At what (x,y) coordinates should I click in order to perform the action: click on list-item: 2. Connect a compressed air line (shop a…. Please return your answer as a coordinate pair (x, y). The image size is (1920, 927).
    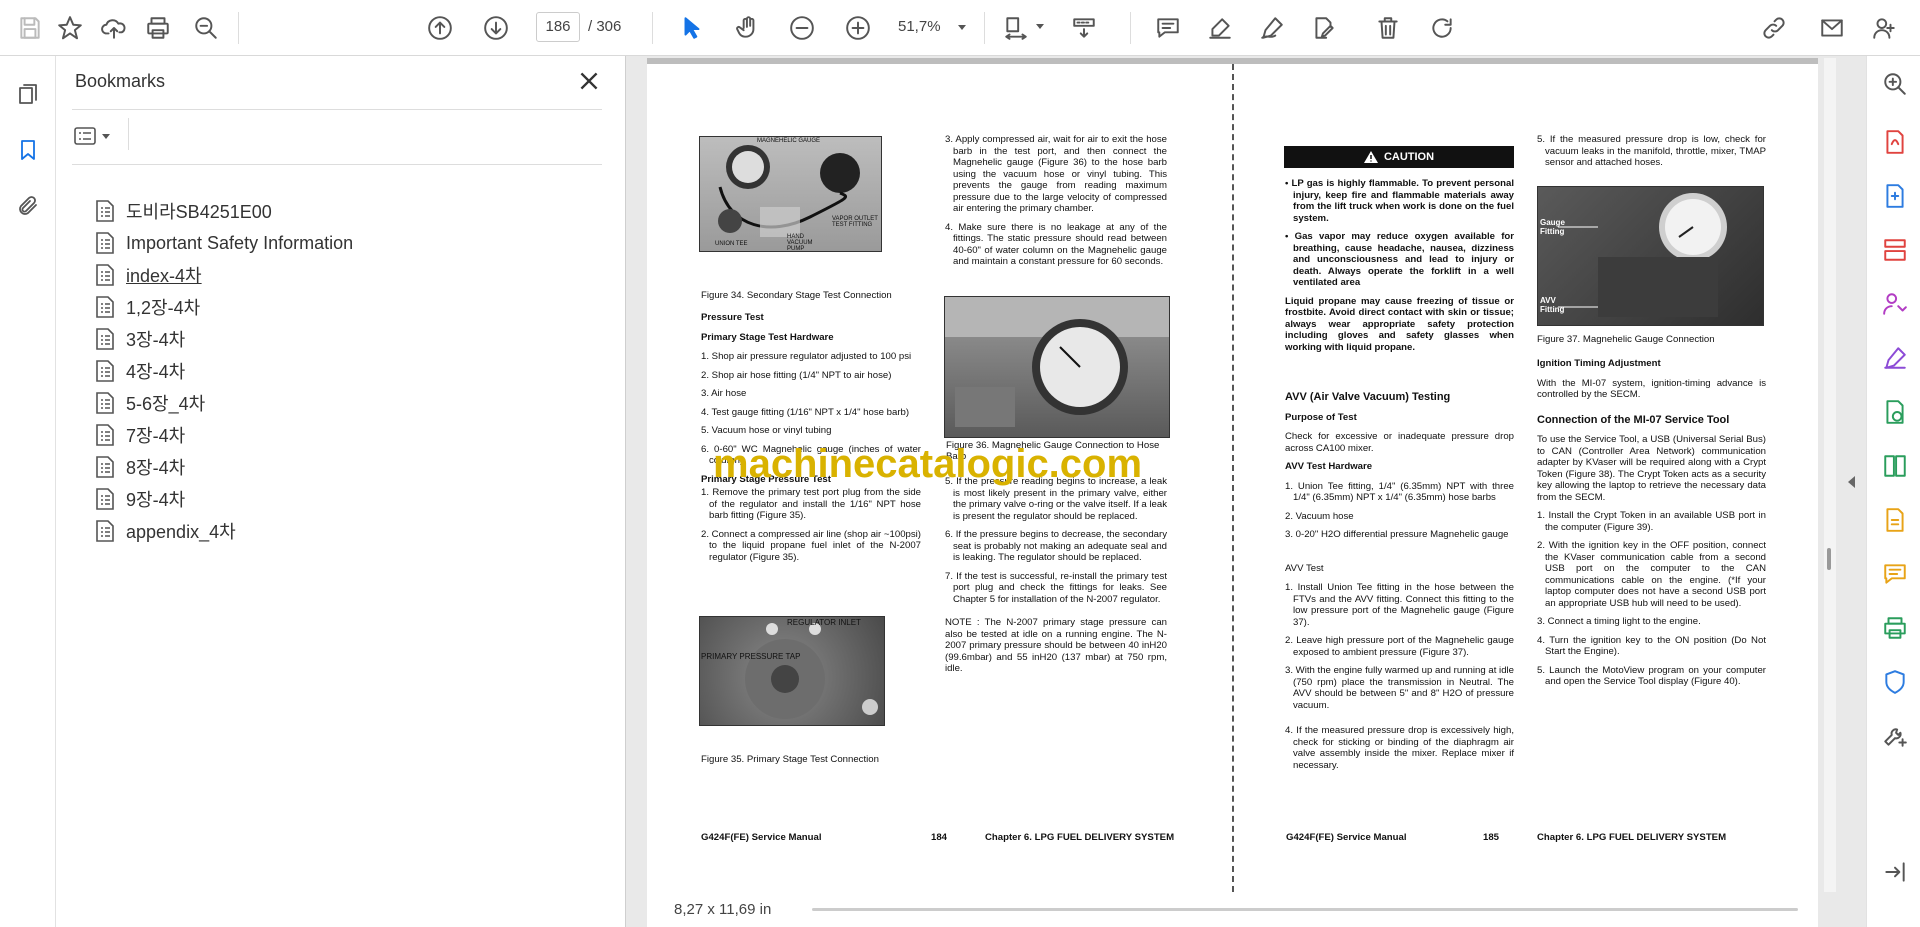
    Looking at the image, I should click on (811, 545).